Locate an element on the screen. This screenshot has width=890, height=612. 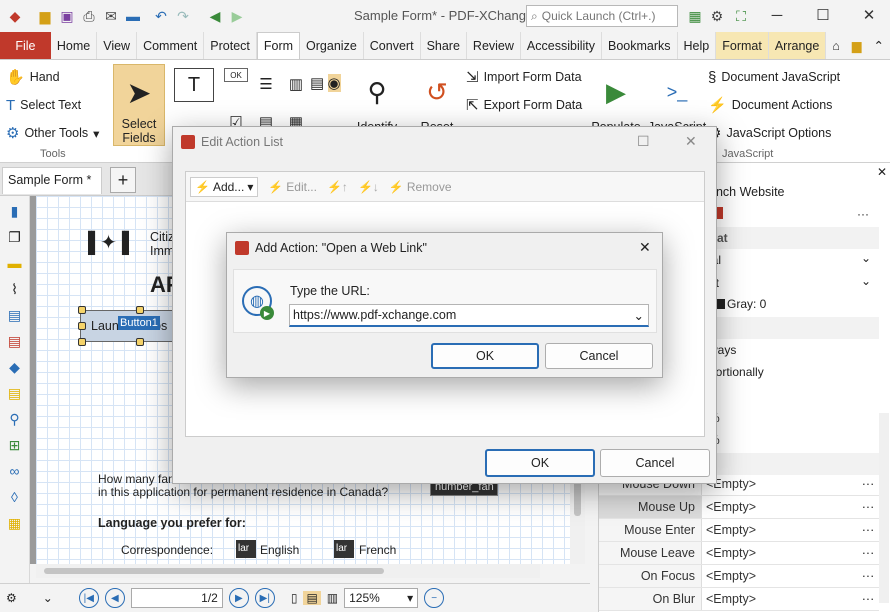
select-text-button: T Select Text is located at coordinates (43, 105).